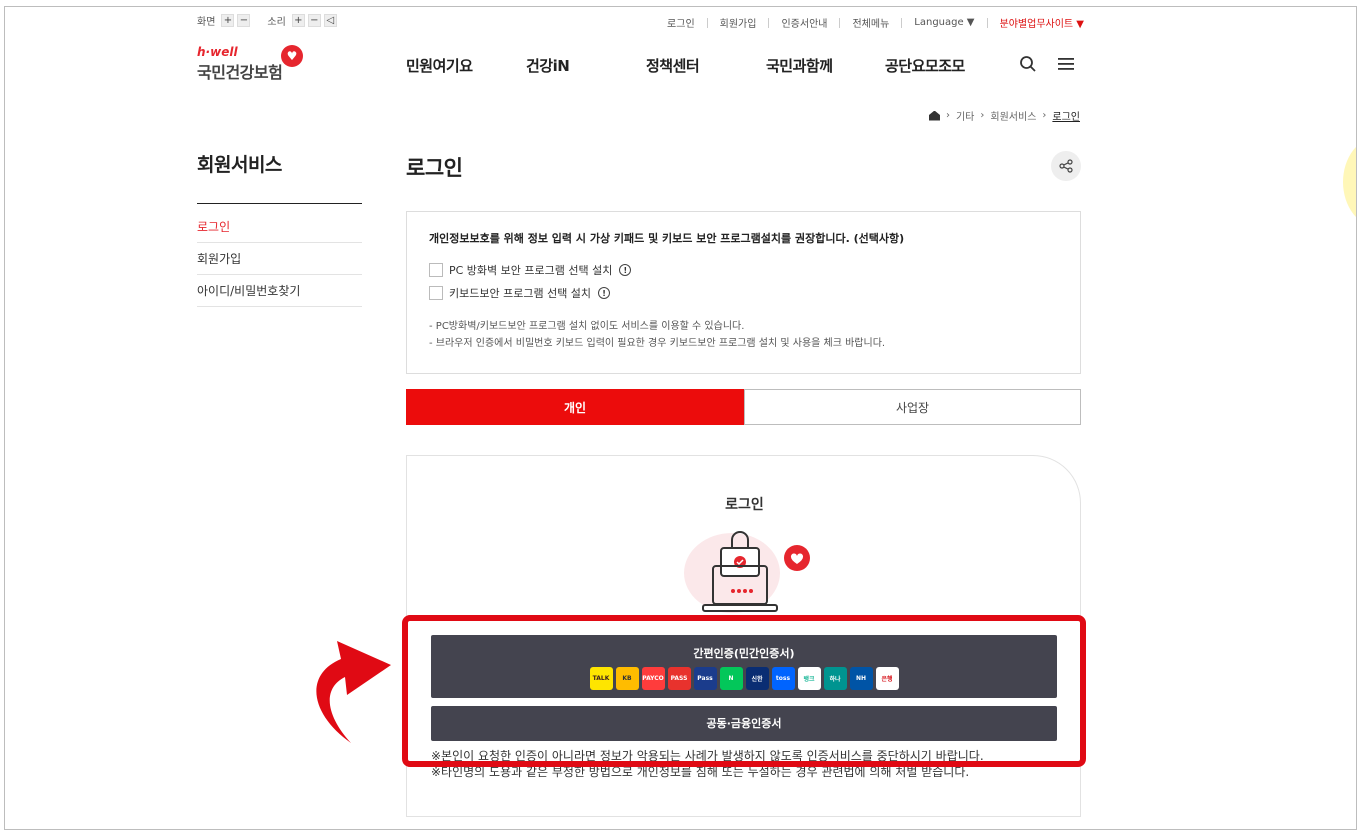 The height and width of the screenshot is (836, 1361). I want to click on sidebar-title: 회원서비스, so click(239, 165).